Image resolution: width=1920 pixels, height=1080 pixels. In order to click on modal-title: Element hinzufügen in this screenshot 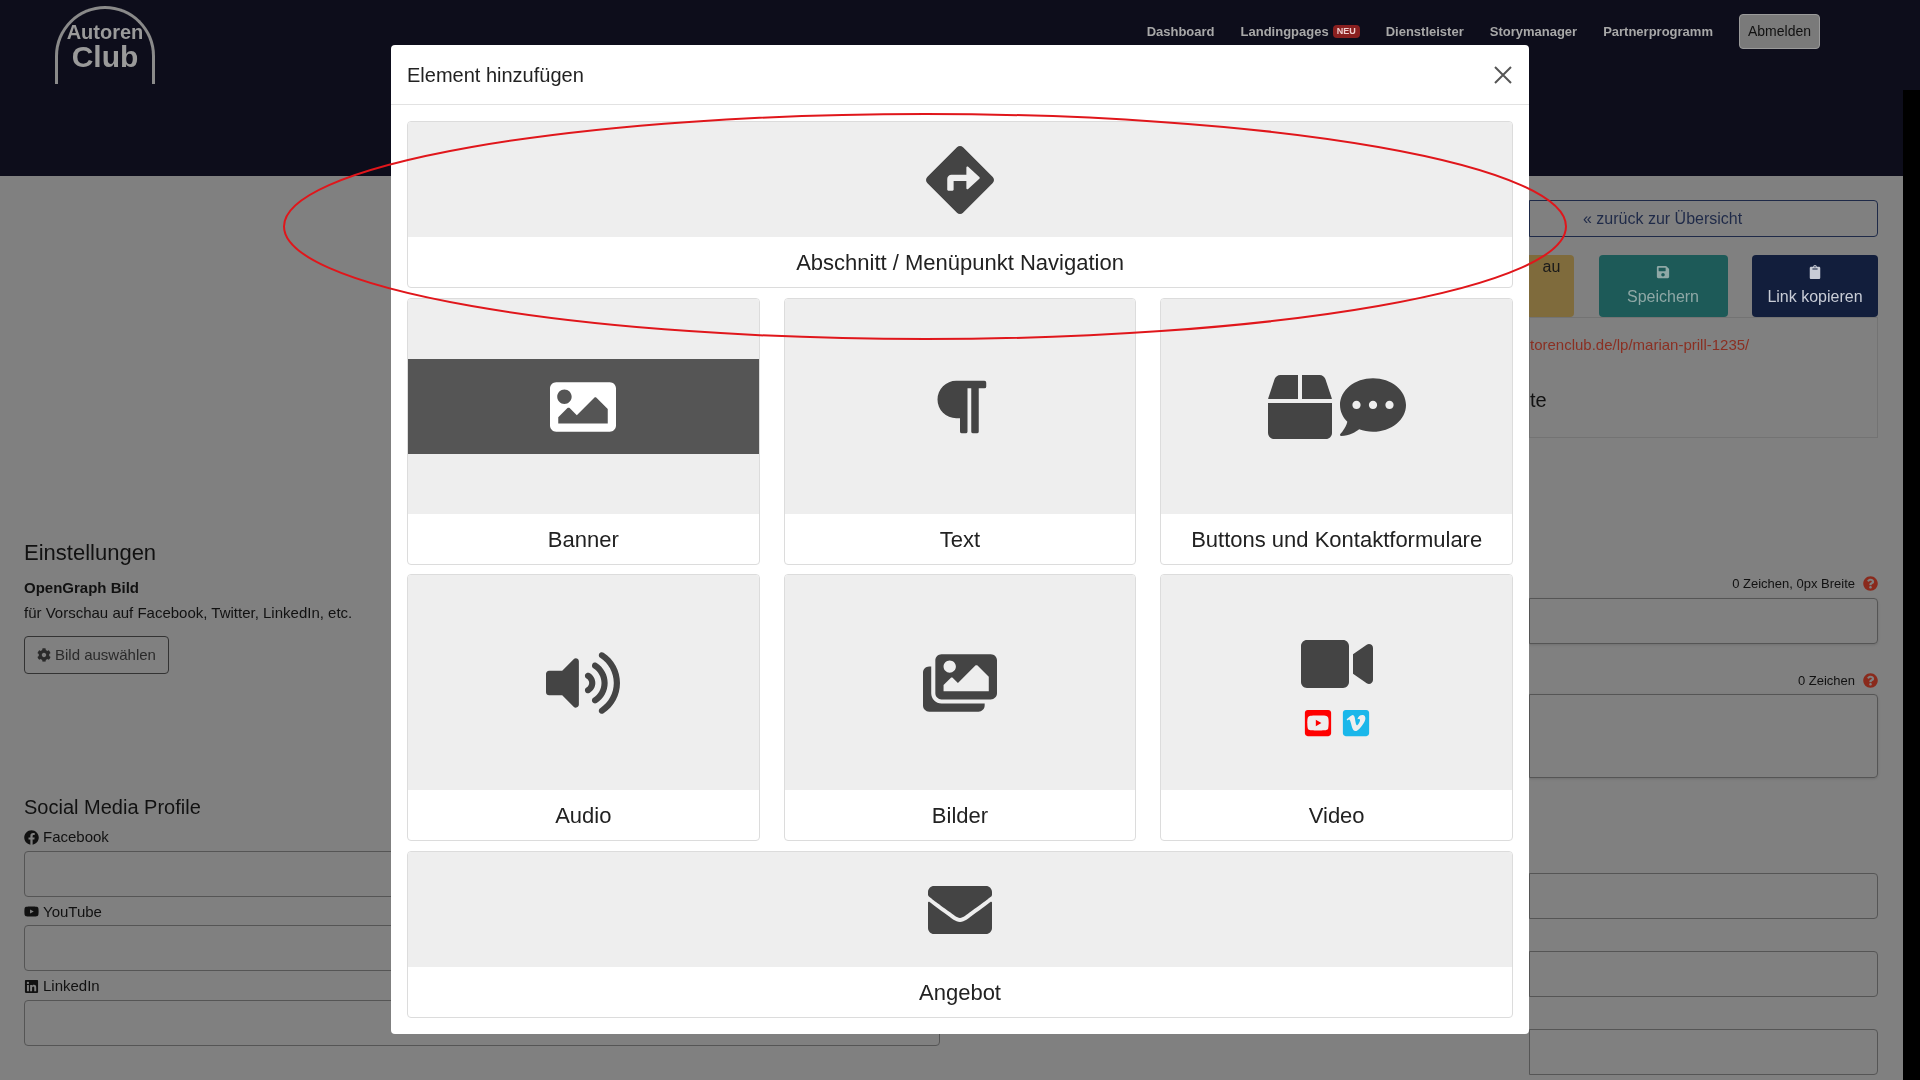, I will do `click(495, 75)`.